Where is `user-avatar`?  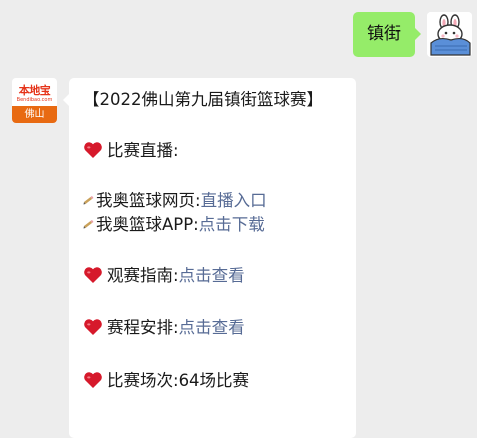
user-avatar is located at coordinates (449, 34).